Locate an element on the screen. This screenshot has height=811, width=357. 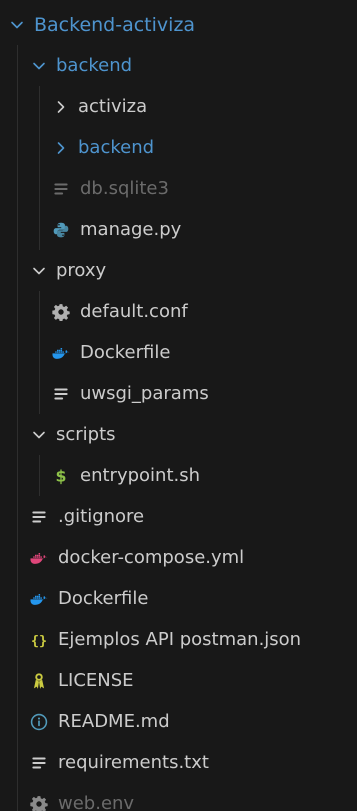
folder-label: activiza is located at coordinates (113, 106).